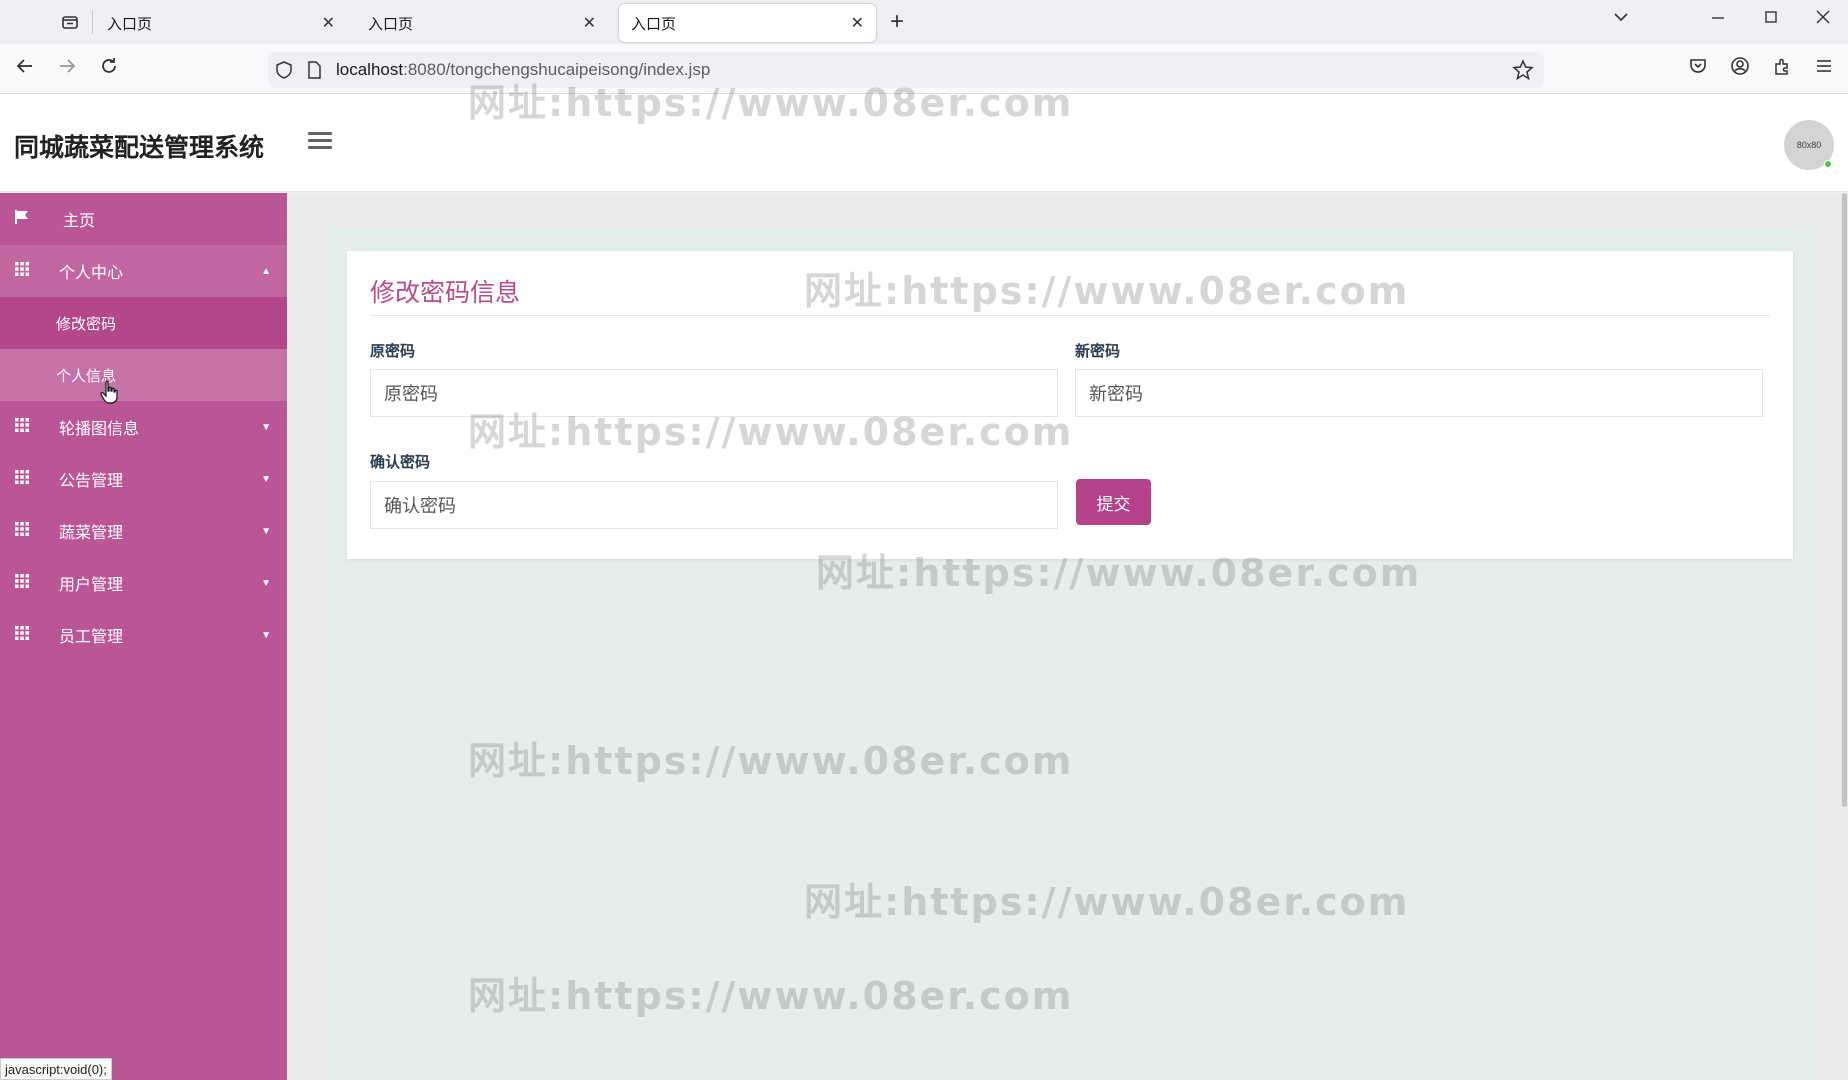 The height and width of the screenshot is (1080, 1848). Describe the element at coordinates (1113, 502) in the screenshot. I see `submit-button: 提交` at that location.